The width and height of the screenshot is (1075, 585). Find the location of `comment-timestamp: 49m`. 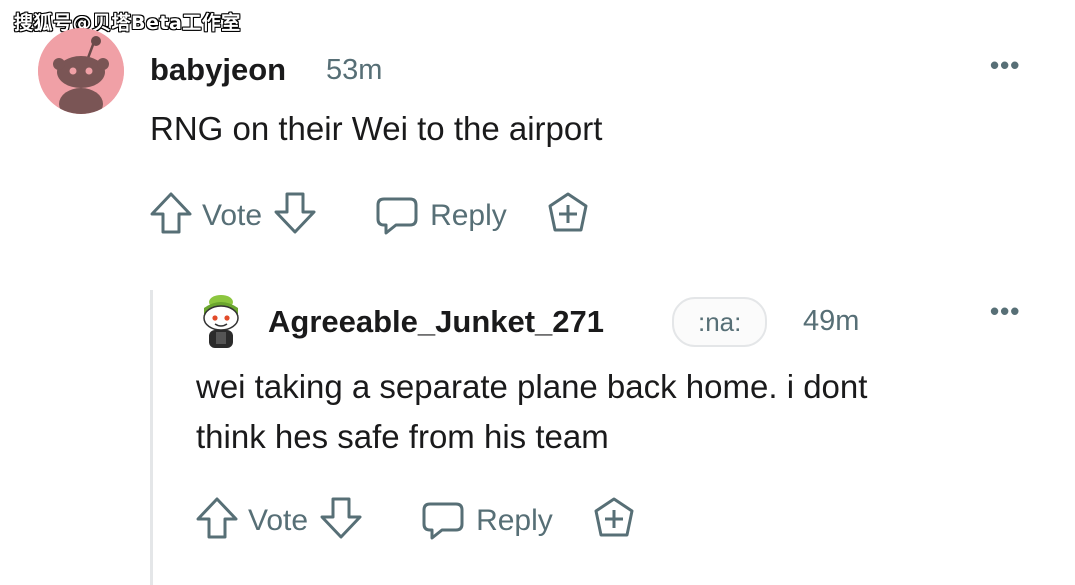

comment-timestamp: 49m is located at coordinates (831, 321).